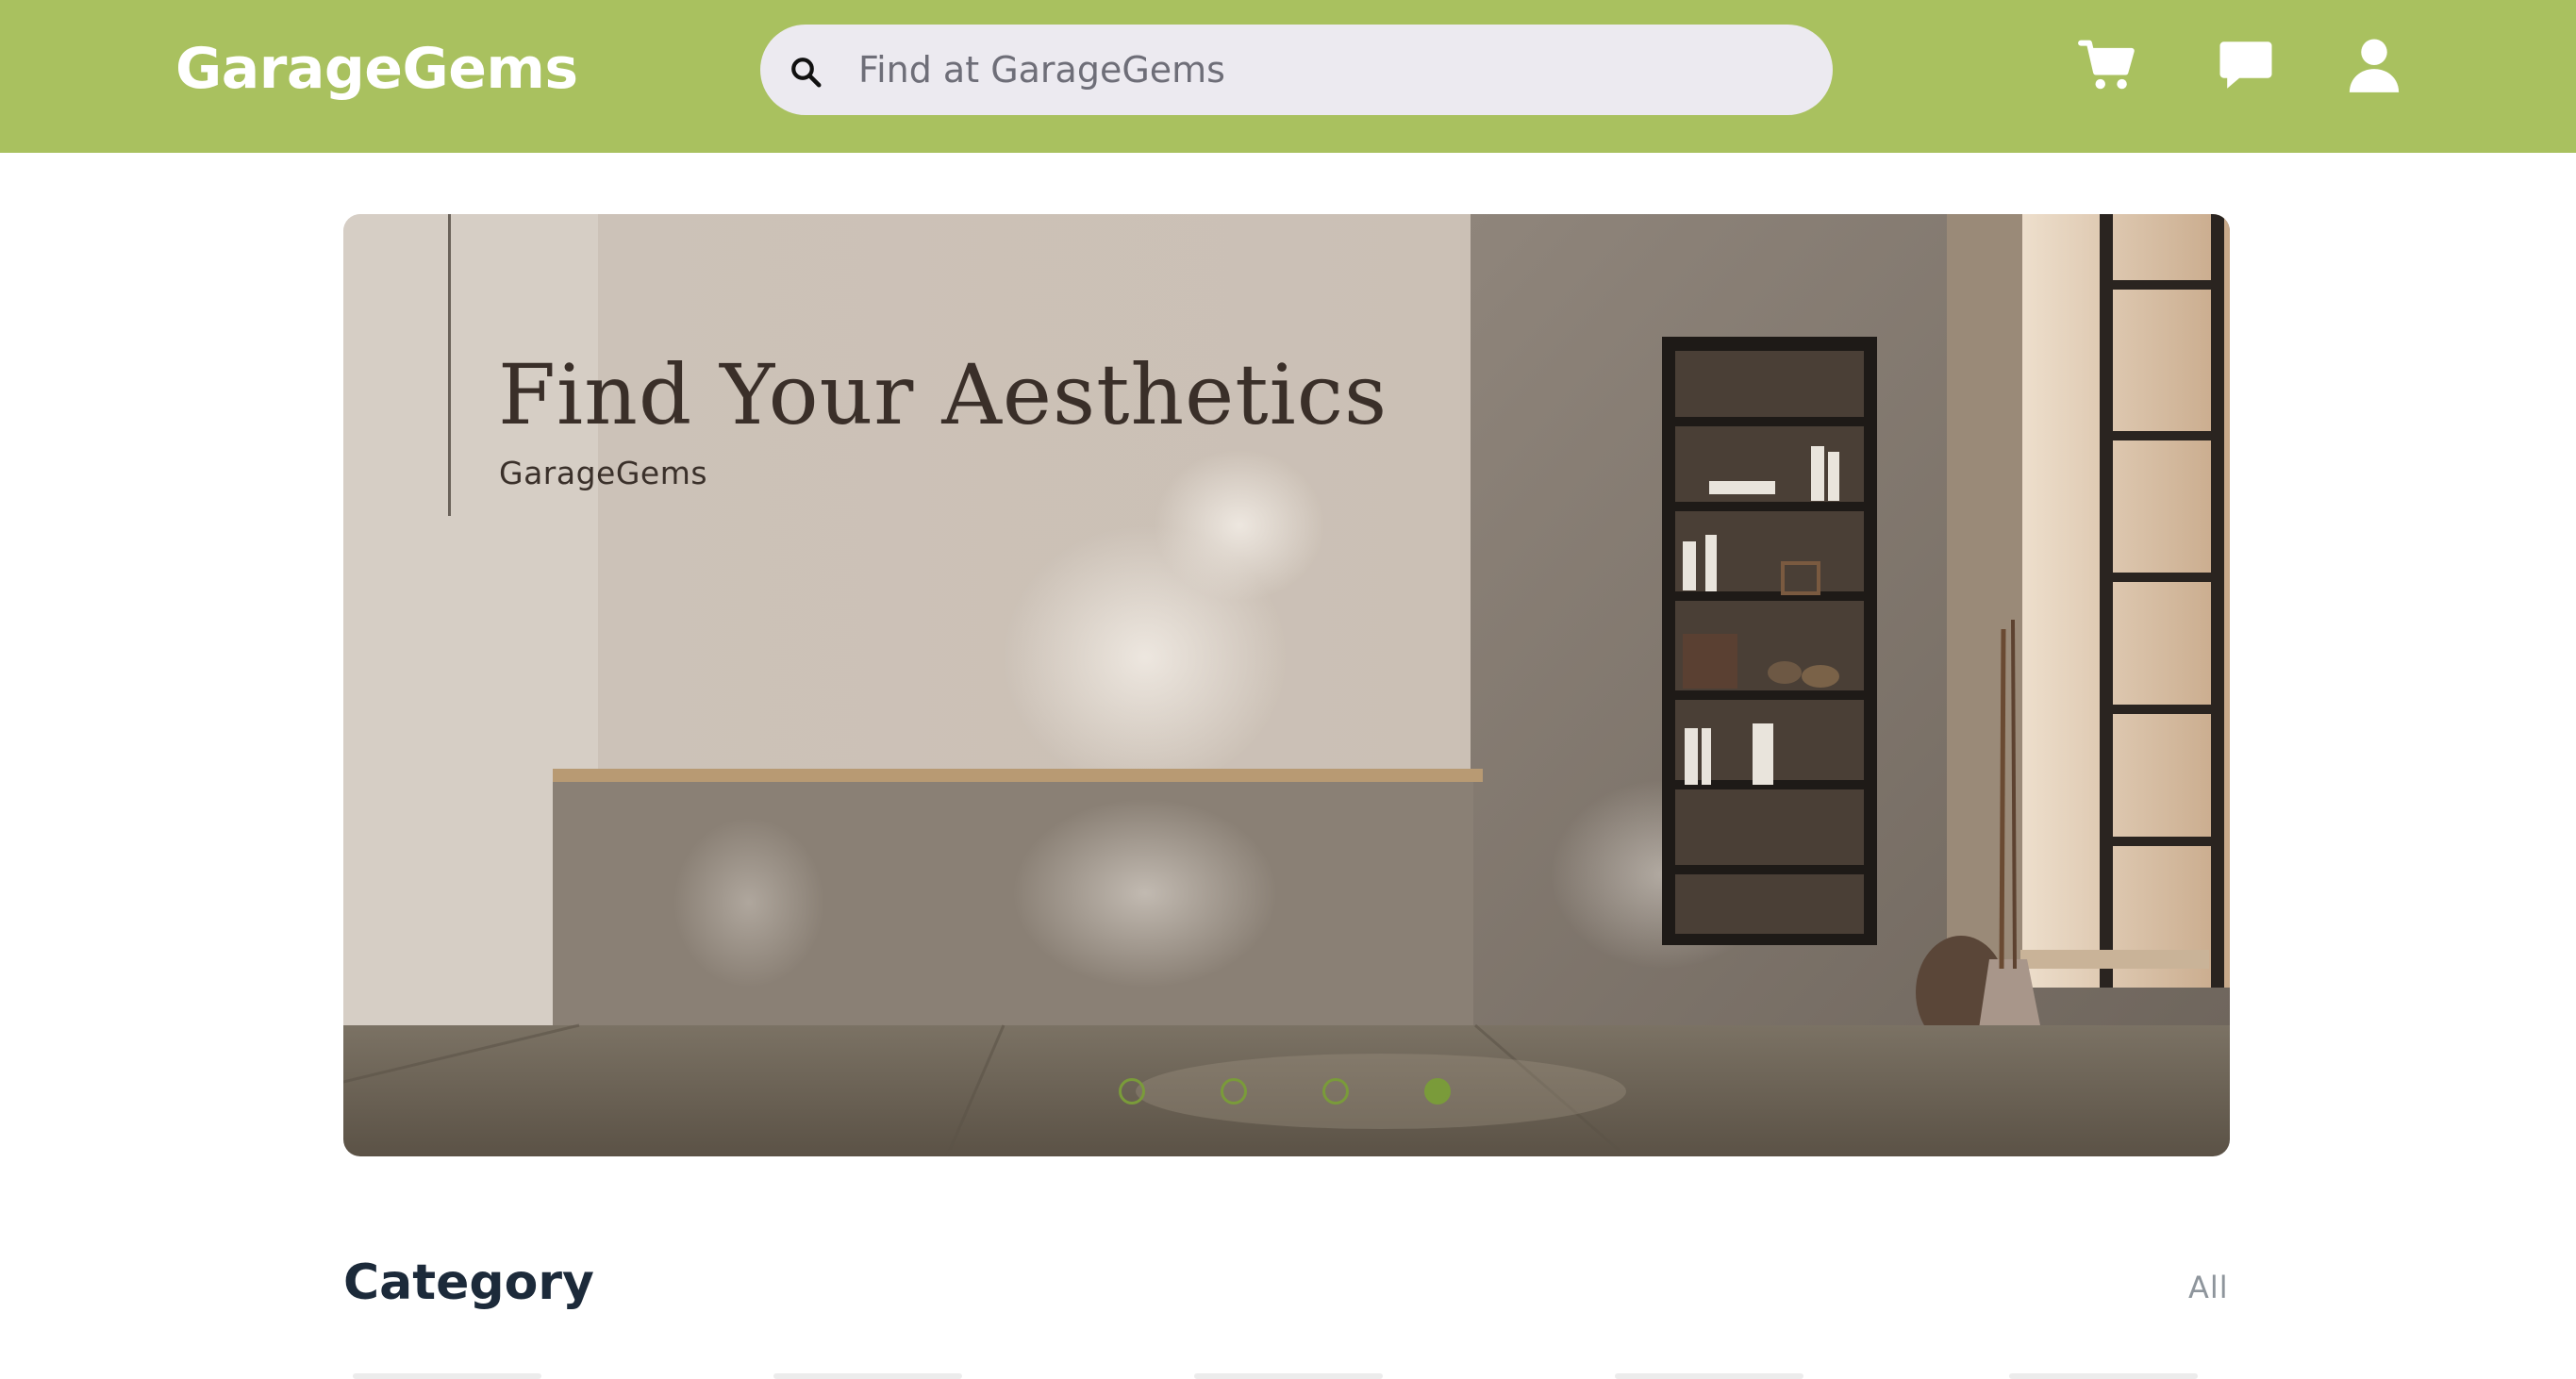  Describe the element at coordinates (449, 365) in the screenshot. I see `hero-accent-rule` at that location.